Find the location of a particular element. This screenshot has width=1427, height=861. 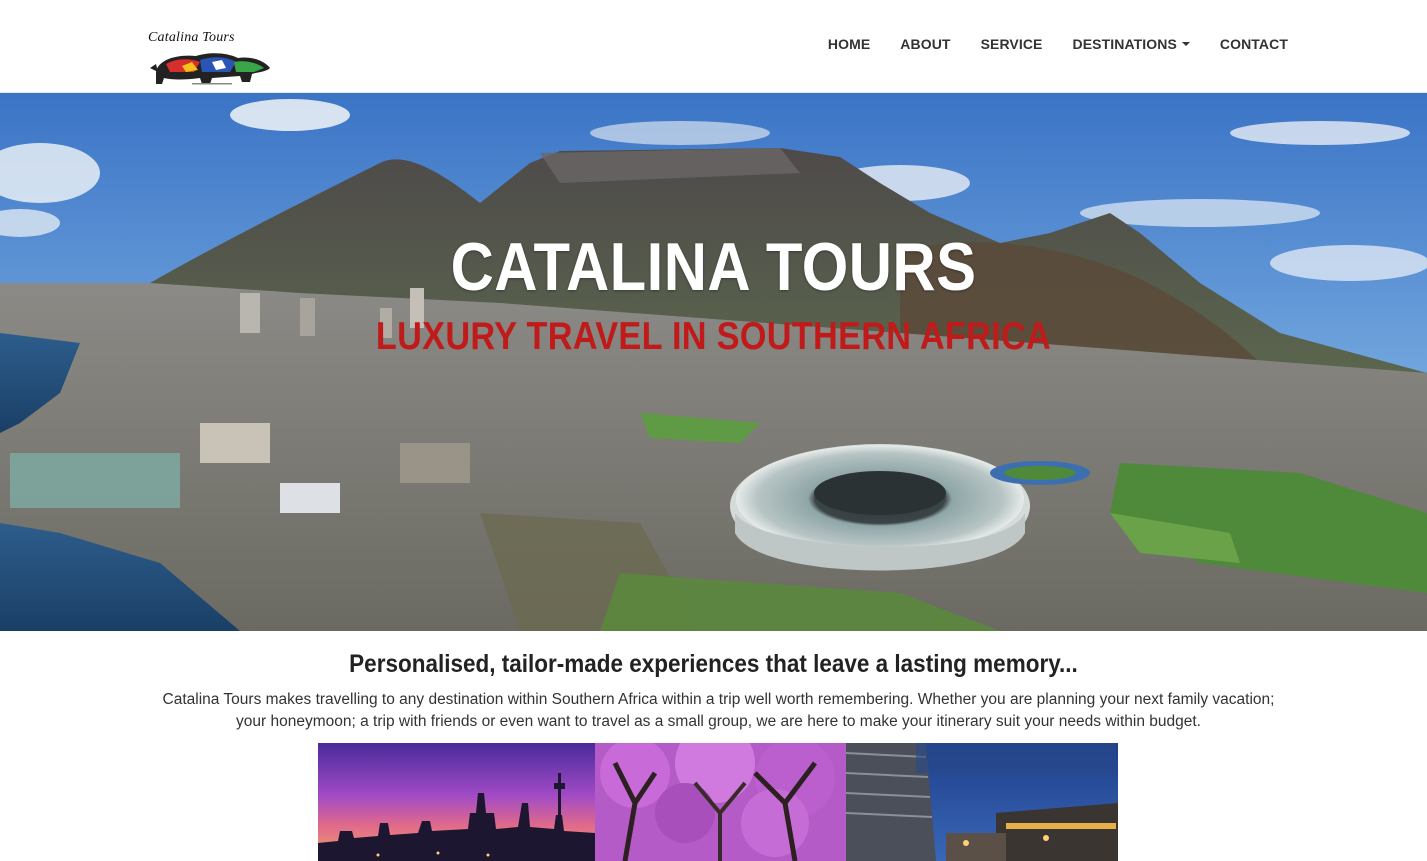

main-nav: HOME ABOUT SERVICE DESTINATIONS CONTACT is located at coordinates (1050, 44).